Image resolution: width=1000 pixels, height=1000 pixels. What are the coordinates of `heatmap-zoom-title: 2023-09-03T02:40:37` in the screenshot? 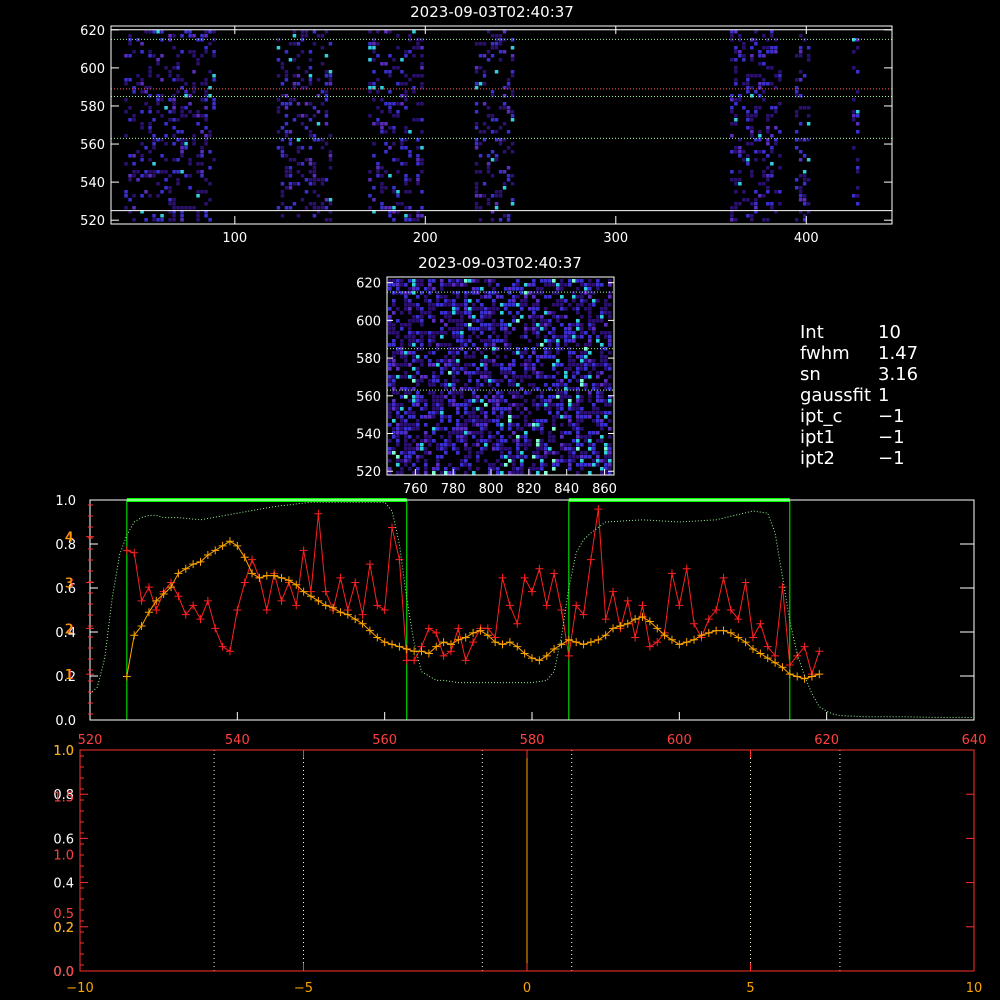 It's located at (500, 263).